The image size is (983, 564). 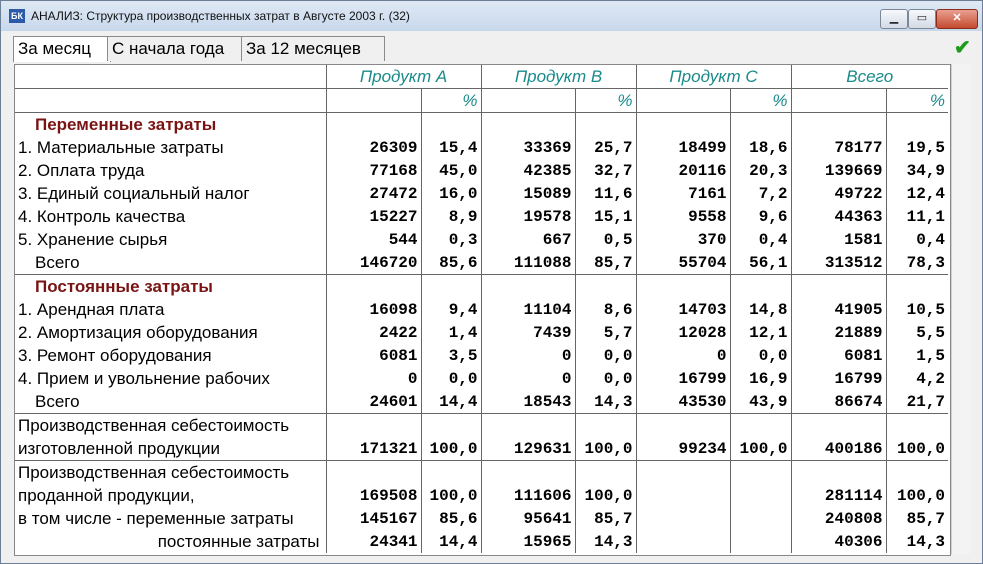 What do you see at coordinates (605, 193) in the screenshot?
I see `percent-cell: 11,6` at bounding box center [605, 193].